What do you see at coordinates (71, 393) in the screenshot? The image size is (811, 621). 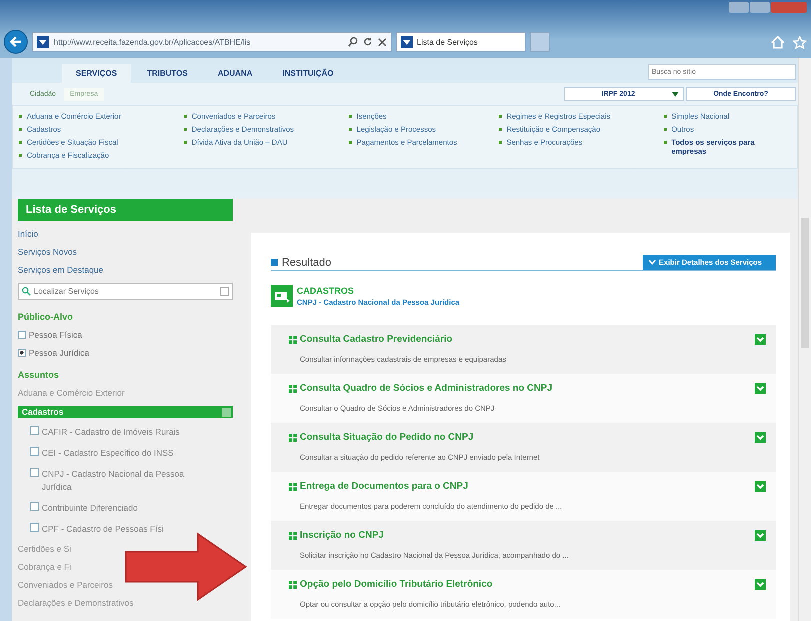 I see `subject-link: Aduana e Comércio Exterior` at bounding box center [71, 393].